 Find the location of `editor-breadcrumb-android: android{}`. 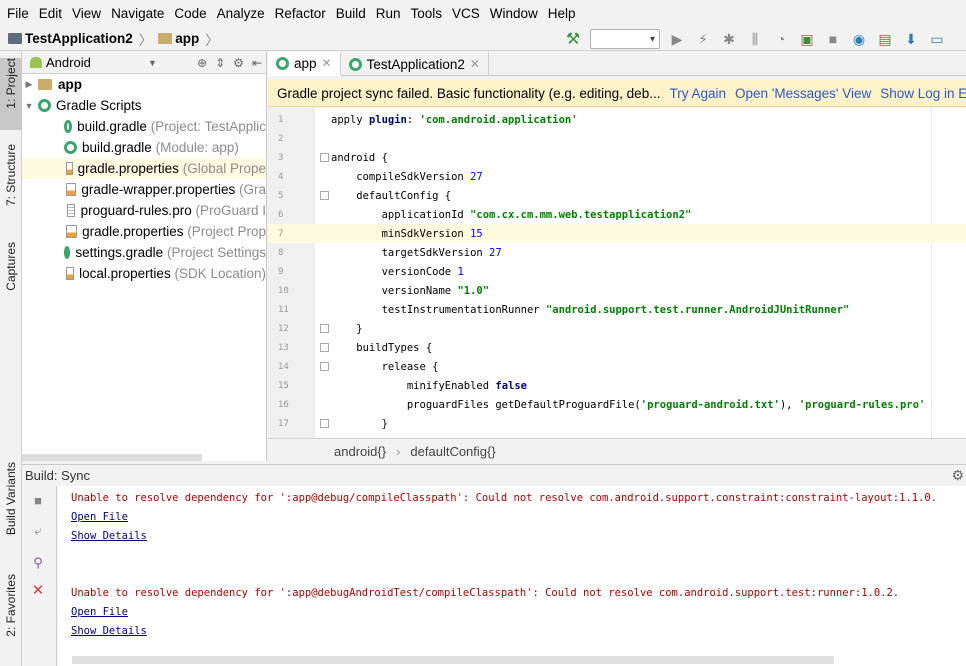

editor-breadcrumb-android: android{} is located at coordinates (360, 451).